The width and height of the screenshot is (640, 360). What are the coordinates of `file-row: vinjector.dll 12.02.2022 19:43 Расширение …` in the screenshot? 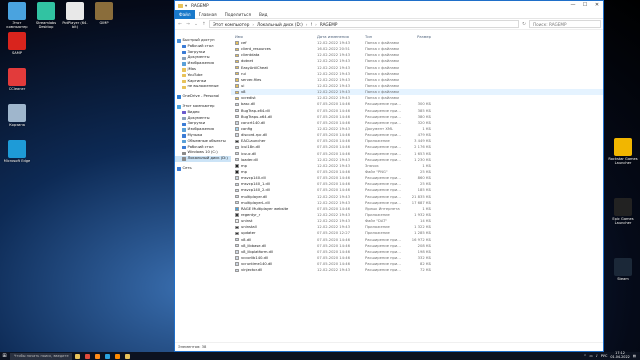 It's located at (417, 270).